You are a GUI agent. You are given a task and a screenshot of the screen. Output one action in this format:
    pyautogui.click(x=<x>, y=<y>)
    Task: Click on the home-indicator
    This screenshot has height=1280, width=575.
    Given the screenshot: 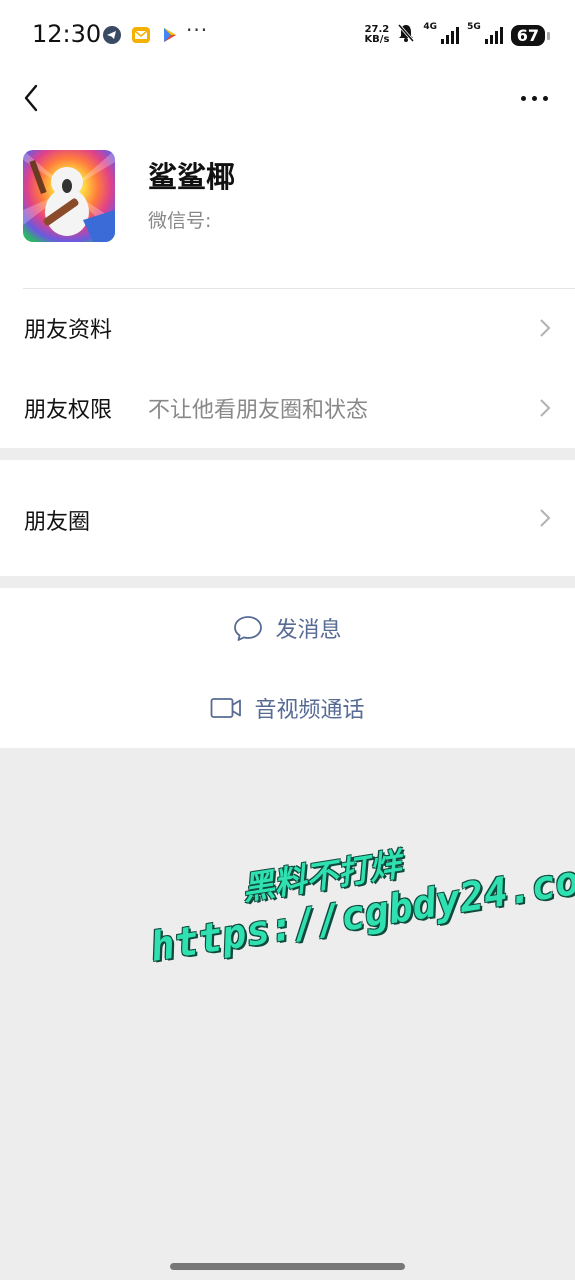 What is the action you would take?
    pyautogui.click(x=287, y=1266)
    